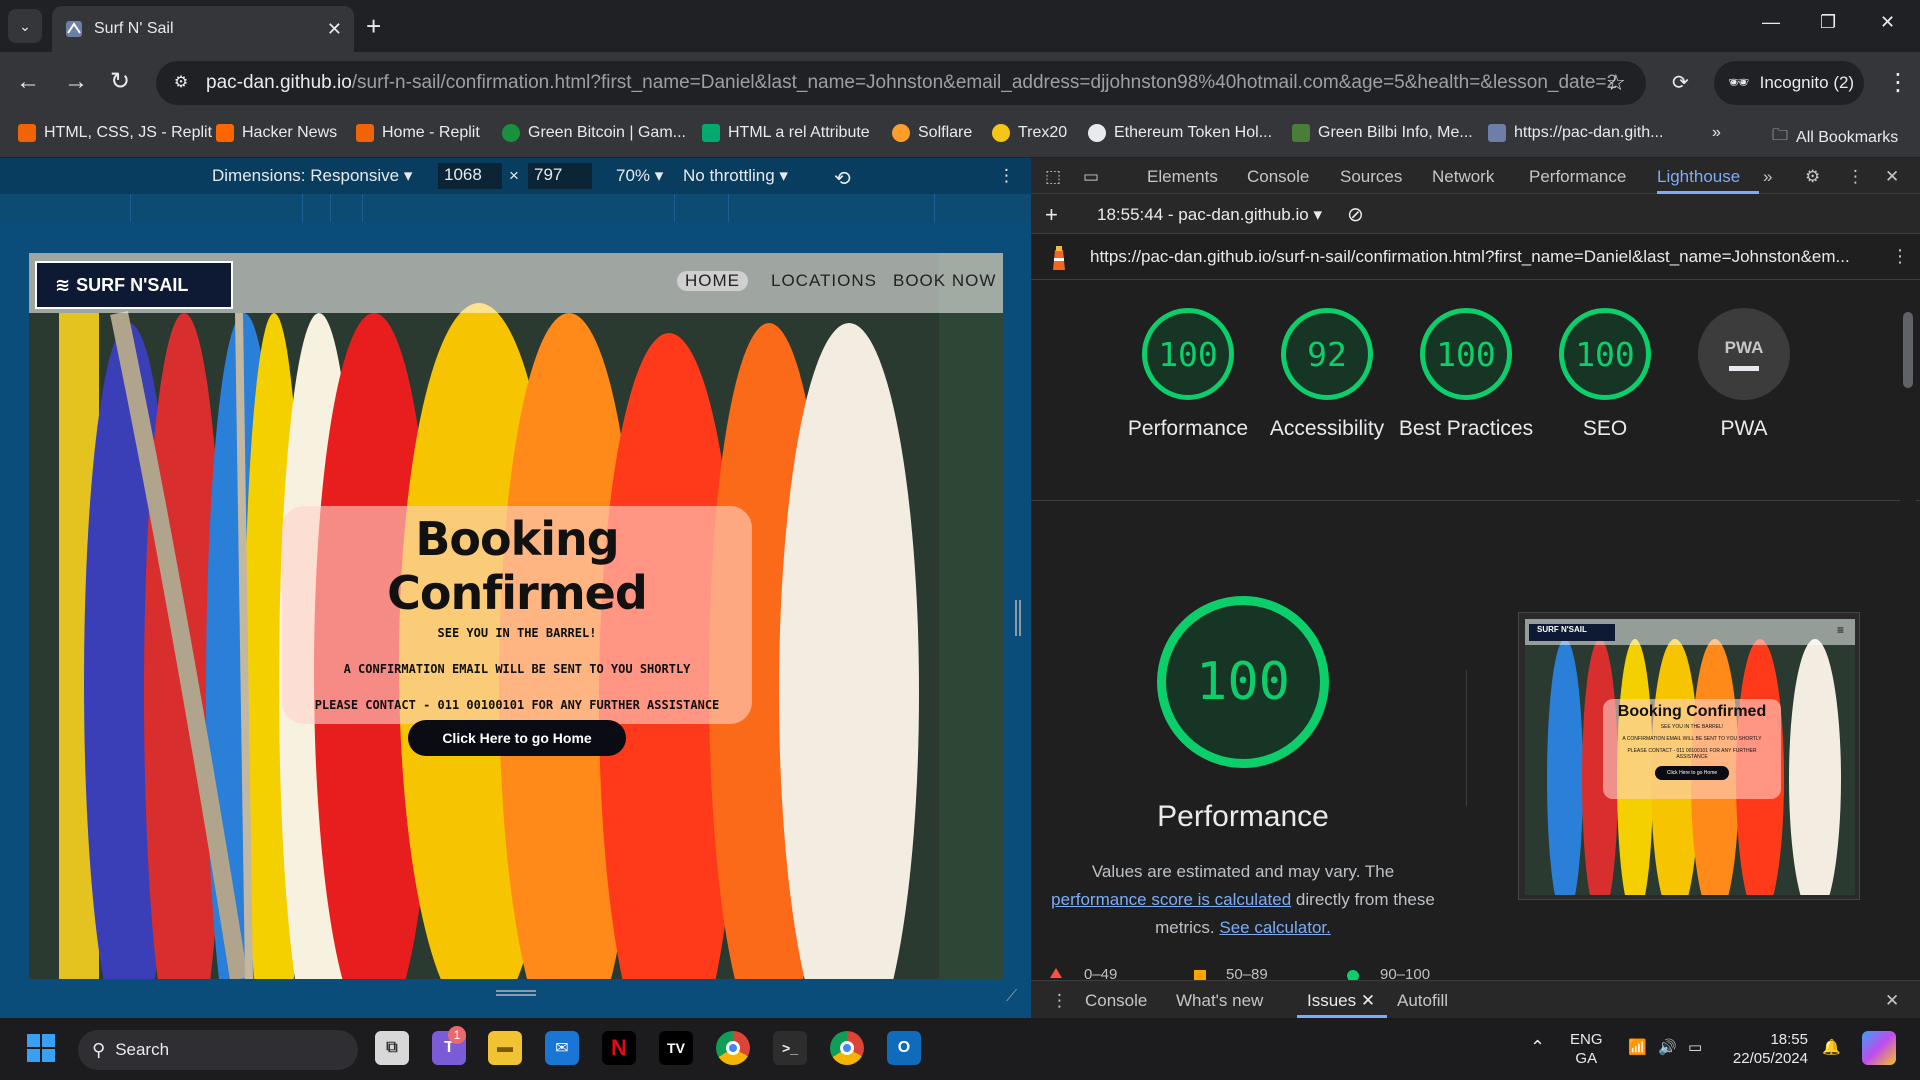 The image size is (1920, 1080). What do you see at coordinates (1771, 22) in the screenshot?
I see `minimize-icon: —` at bounding box center [1771, 22].